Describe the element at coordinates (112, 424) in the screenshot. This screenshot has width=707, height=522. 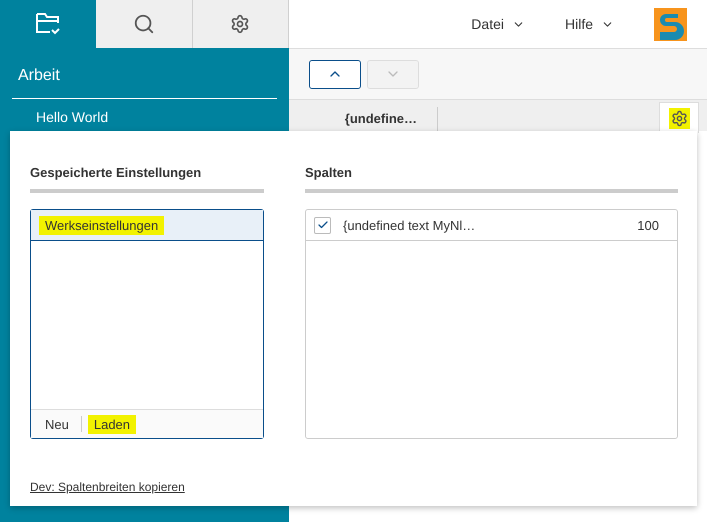
I see `action-button: Laden` at that location.